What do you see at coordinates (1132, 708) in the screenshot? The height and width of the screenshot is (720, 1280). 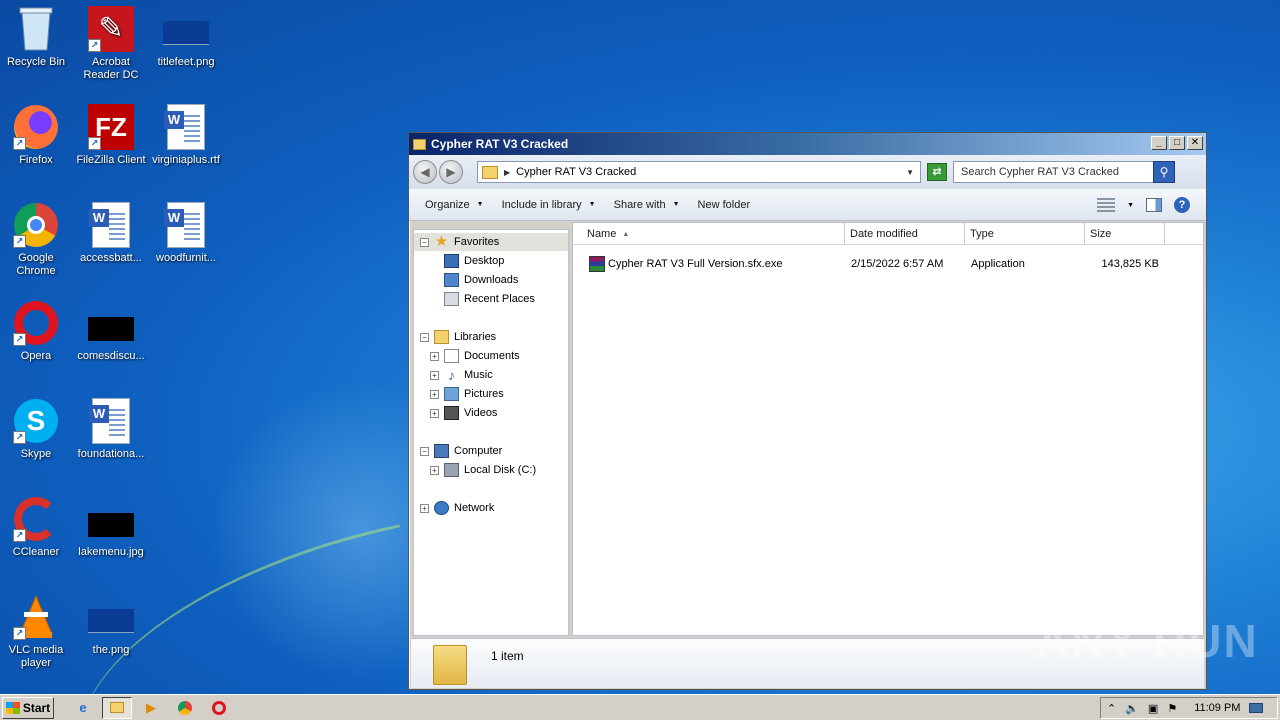 I see `volume-icon: 🔈` at bounding box center [1132, 708].